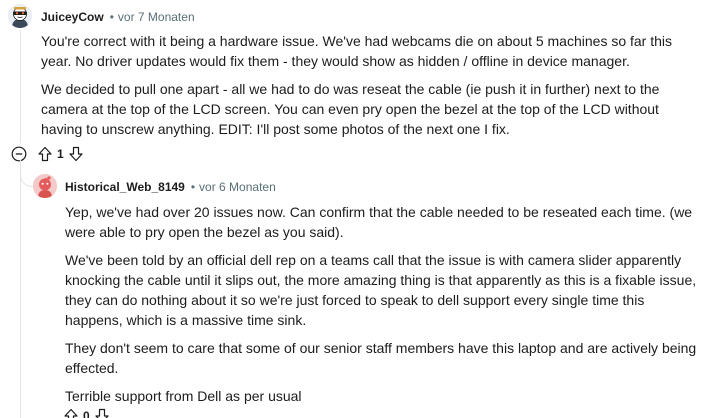 This screenshot has height=418, width=703. What do you see at coordinates (237, 187) in the screenshot?
I see `comment-timestamp: vor 6 Monaten` at bounding box center [237, 187].